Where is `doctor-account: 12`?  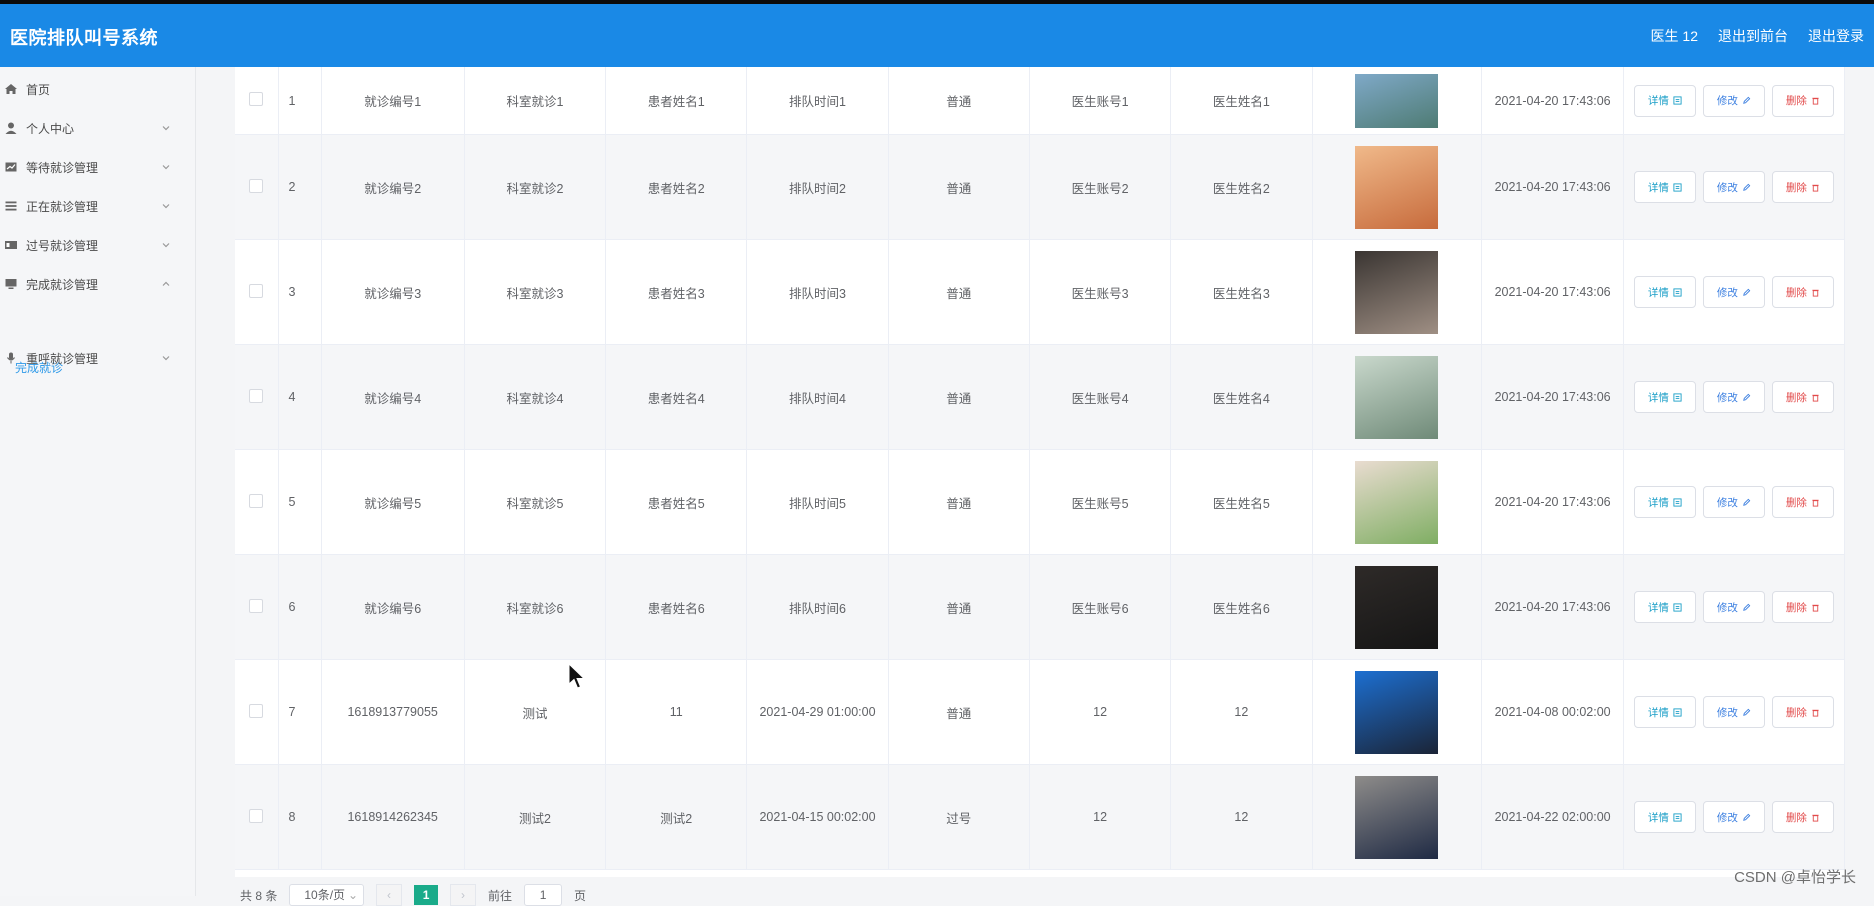
doctor-account: 12 is located at coordinates (1100, 712).